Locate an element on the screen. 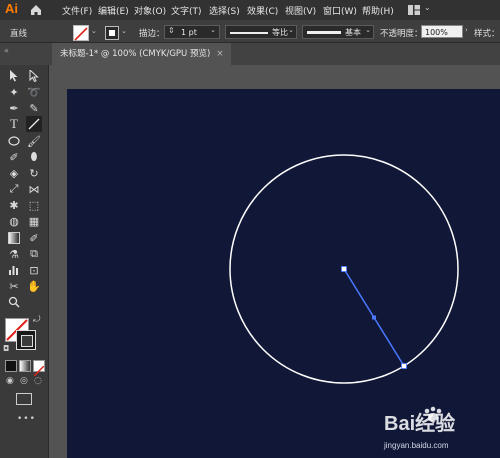 The image size is (500, 458). shape-builder-tool-icon: ◍ is located at coordinates (14, 221).